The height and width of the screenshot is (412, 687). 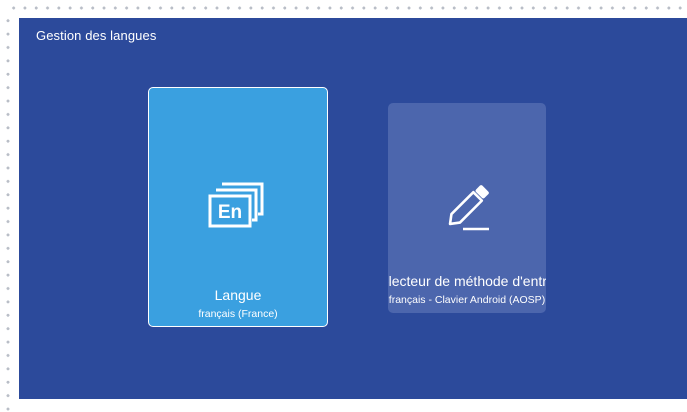 I want to click on language-en-icon: En, so click(x=238, y=206).